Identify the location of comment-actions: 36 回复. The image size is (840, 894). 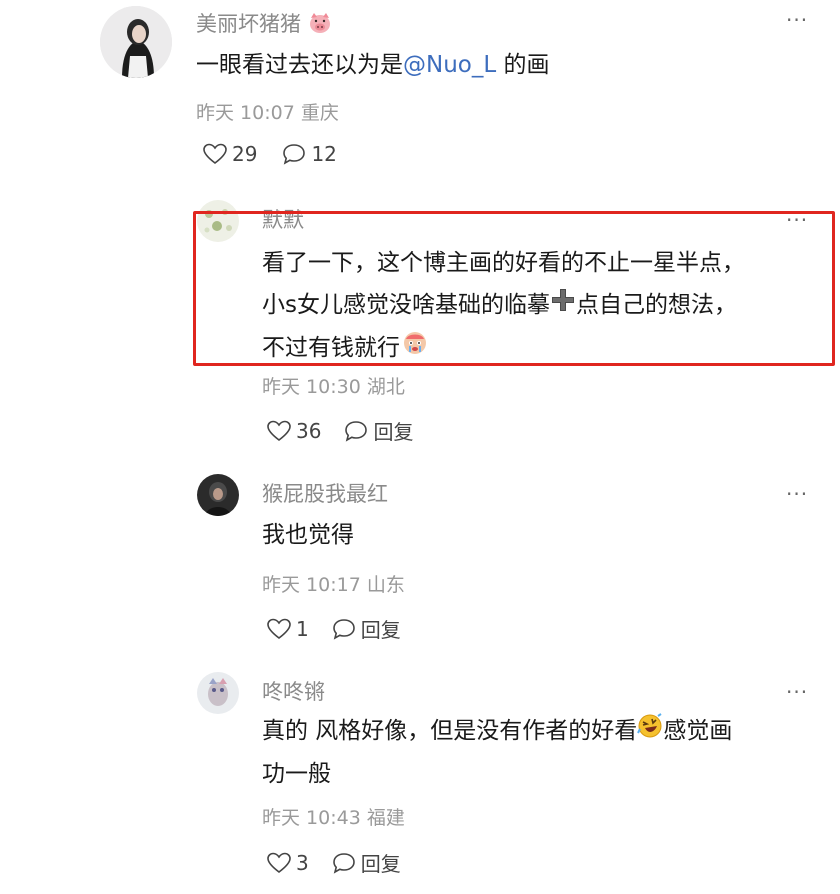
(339, 430).